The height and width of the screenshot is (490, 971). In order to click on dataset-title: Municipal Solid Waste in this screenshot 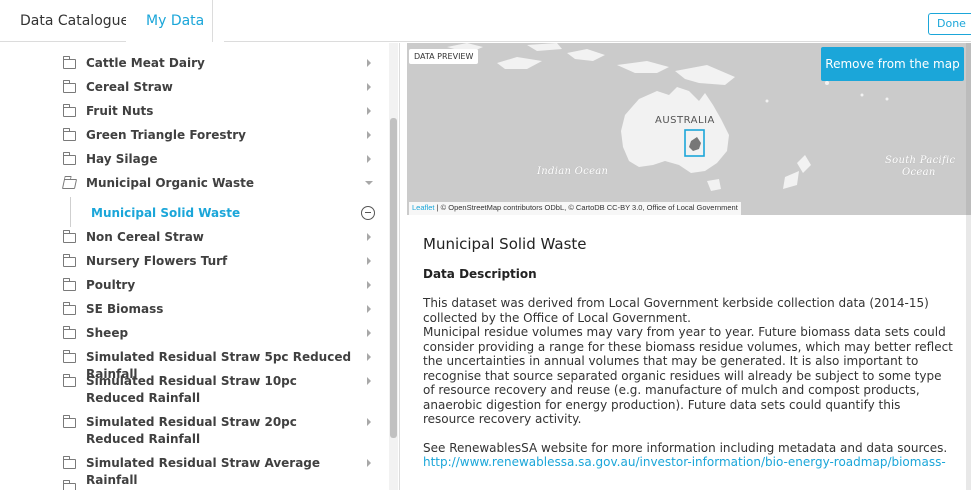, I will do `click(505, 244)`.